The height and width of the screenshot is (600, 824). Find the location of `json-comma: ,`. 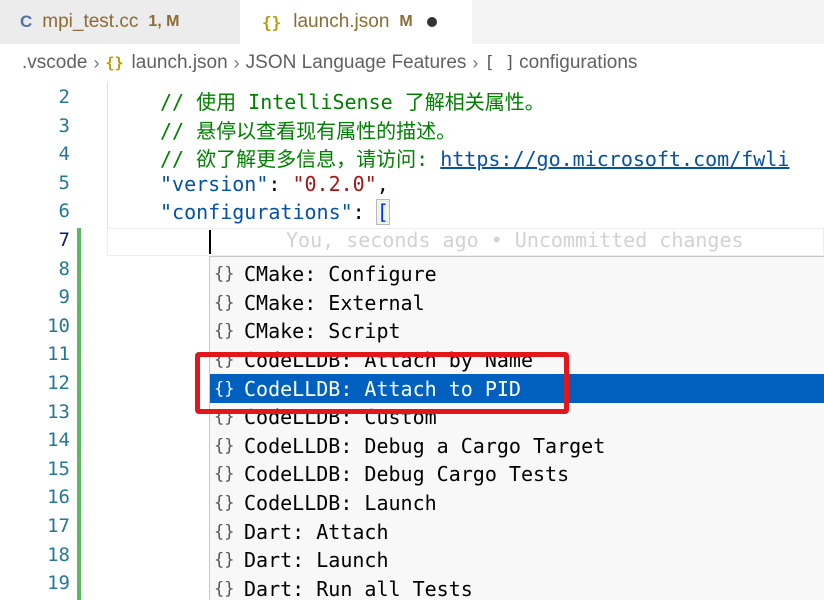

json-comma: , is located at coordinates (382, 183).